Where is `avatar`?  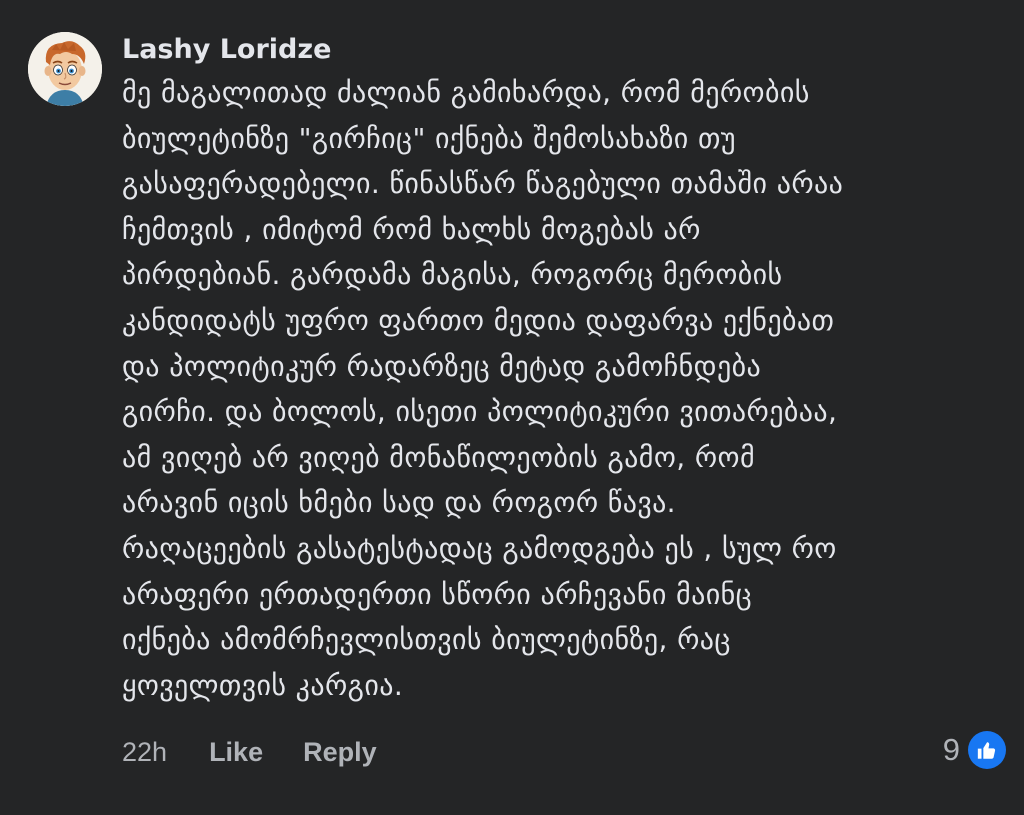 avatar is located at coordinates (65, 69).